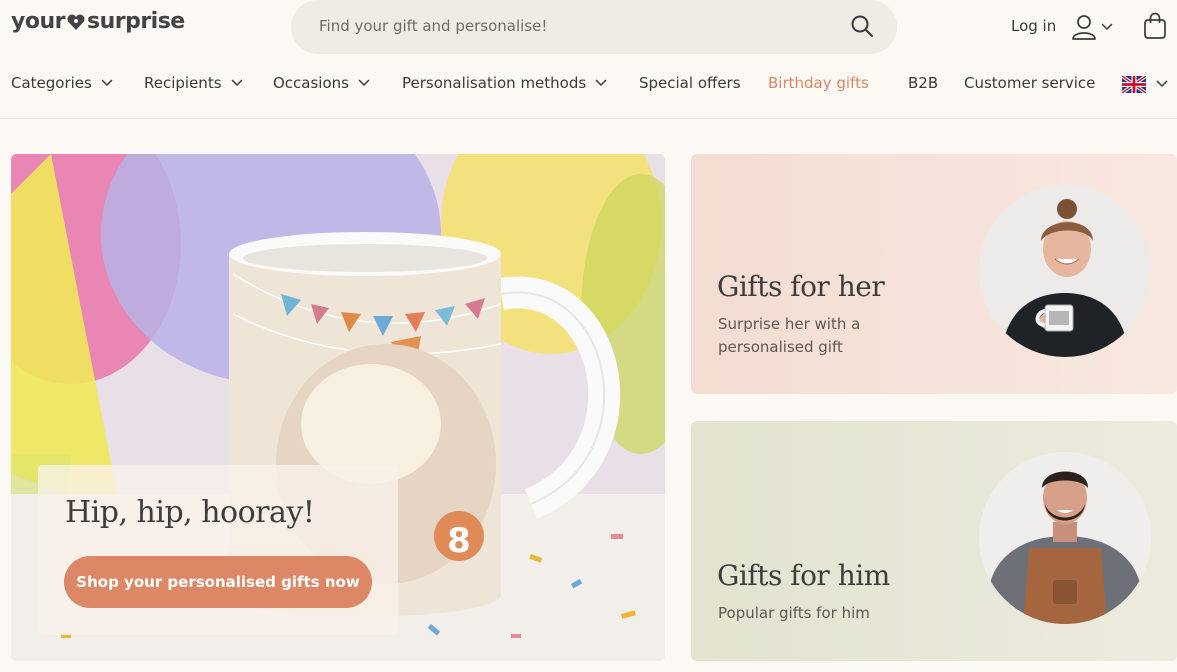 The width and height of the screenshot is (1177, 672). What do you see at coordinates (51, 83) in the screenshot?
I see `nav-label: Categories` at bounding box center [51, 83].